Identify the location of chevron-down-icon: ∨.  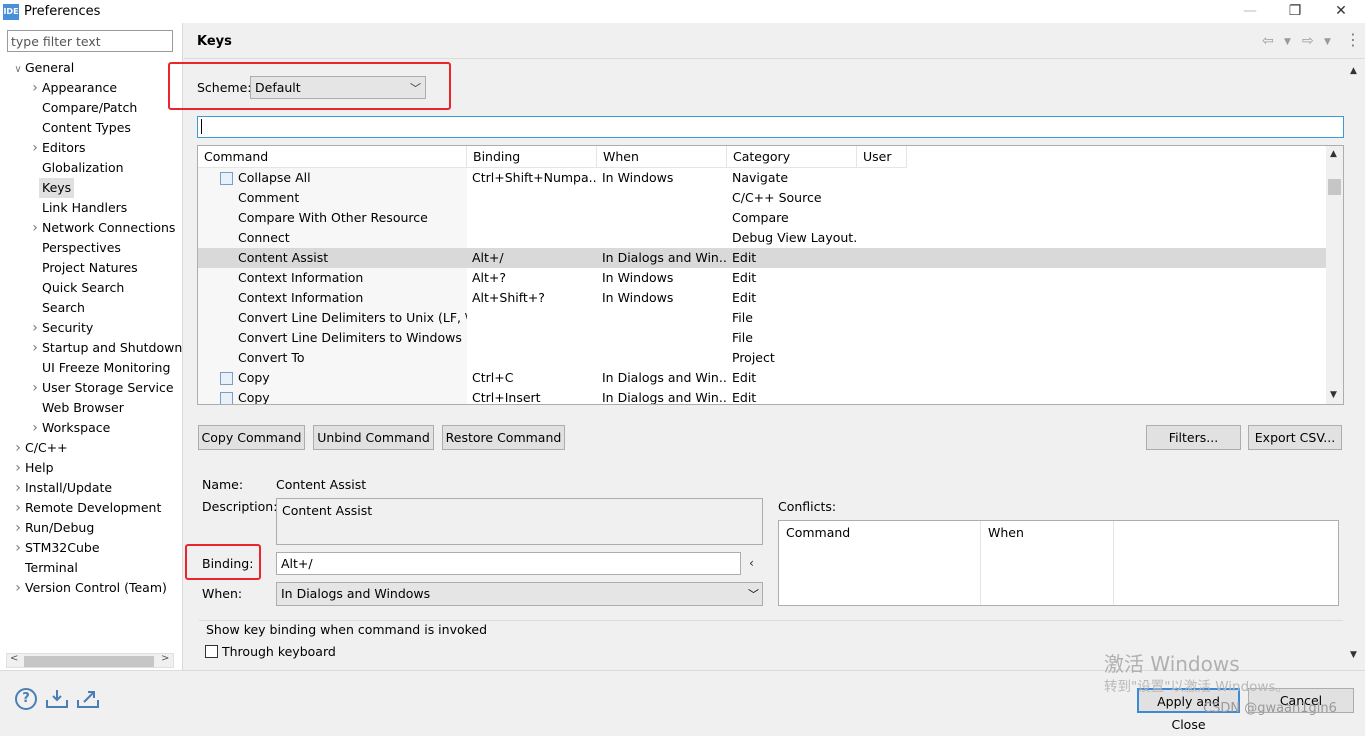
(18, 70).